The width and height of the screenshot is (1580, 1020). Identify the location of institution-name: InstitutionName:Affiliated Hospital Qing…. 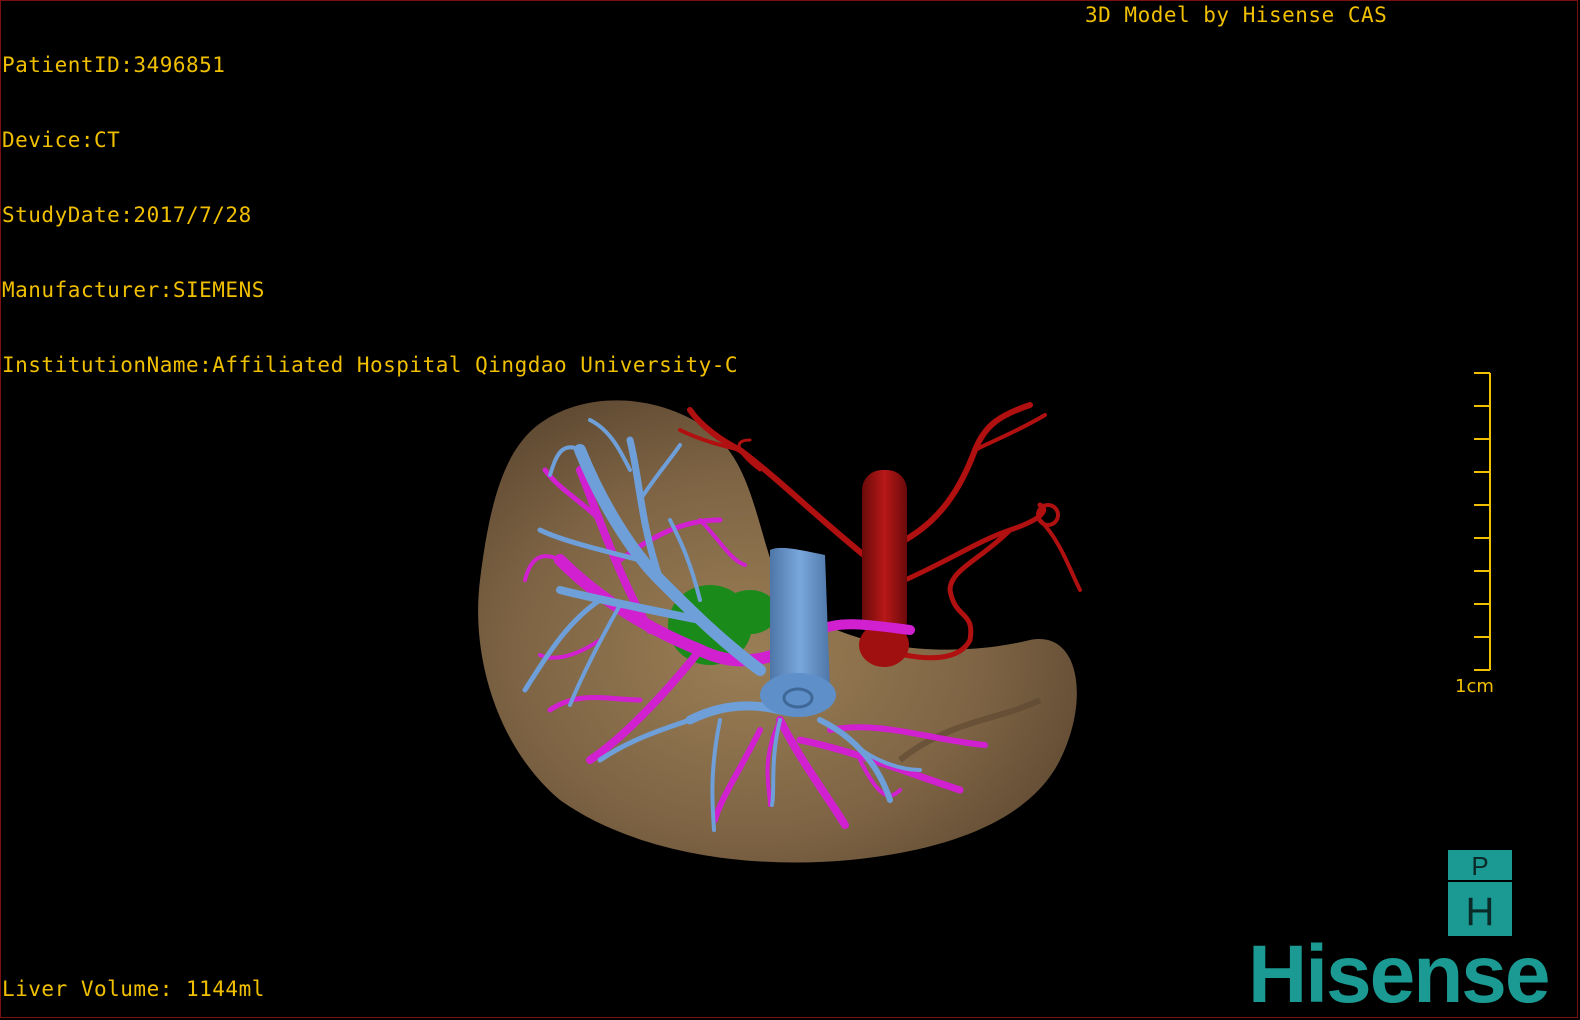
(370, 365).